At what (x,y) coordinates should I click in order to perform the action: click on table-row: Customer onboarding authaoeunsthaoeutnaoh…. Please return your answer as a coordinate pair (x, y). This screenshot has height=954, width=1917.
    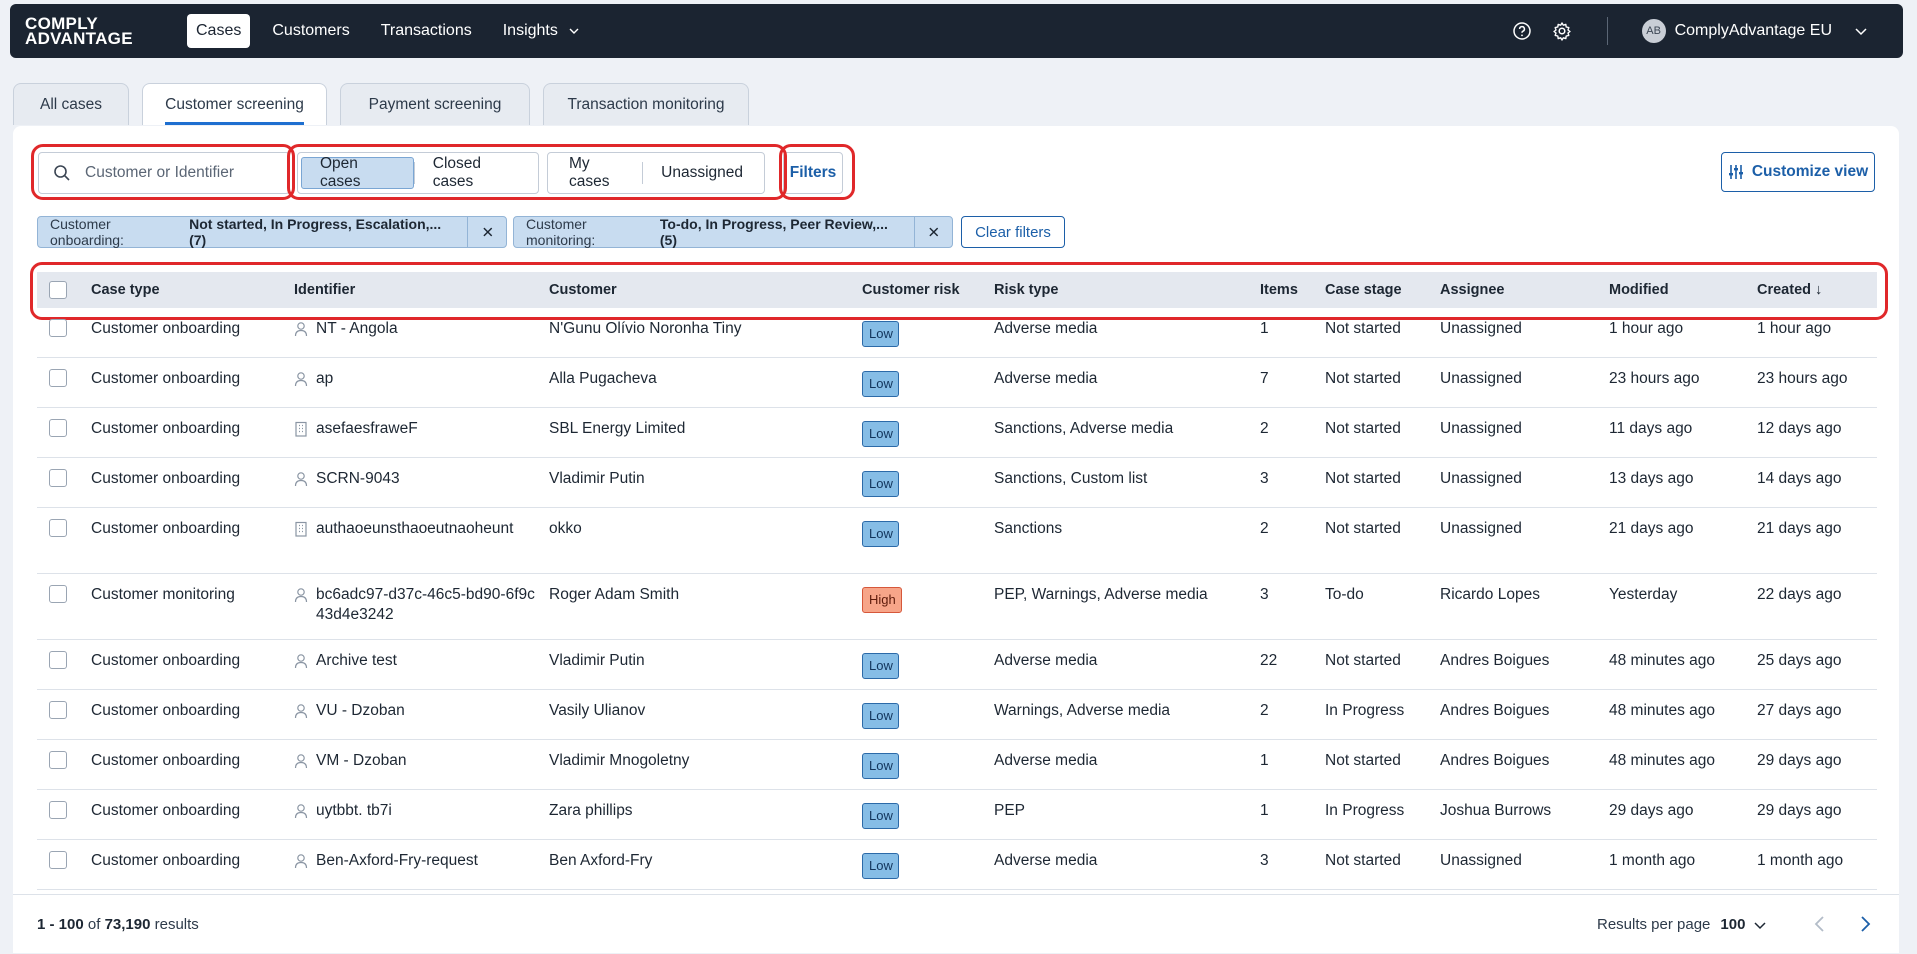
    Looking at the image, I should click on (957, 541).